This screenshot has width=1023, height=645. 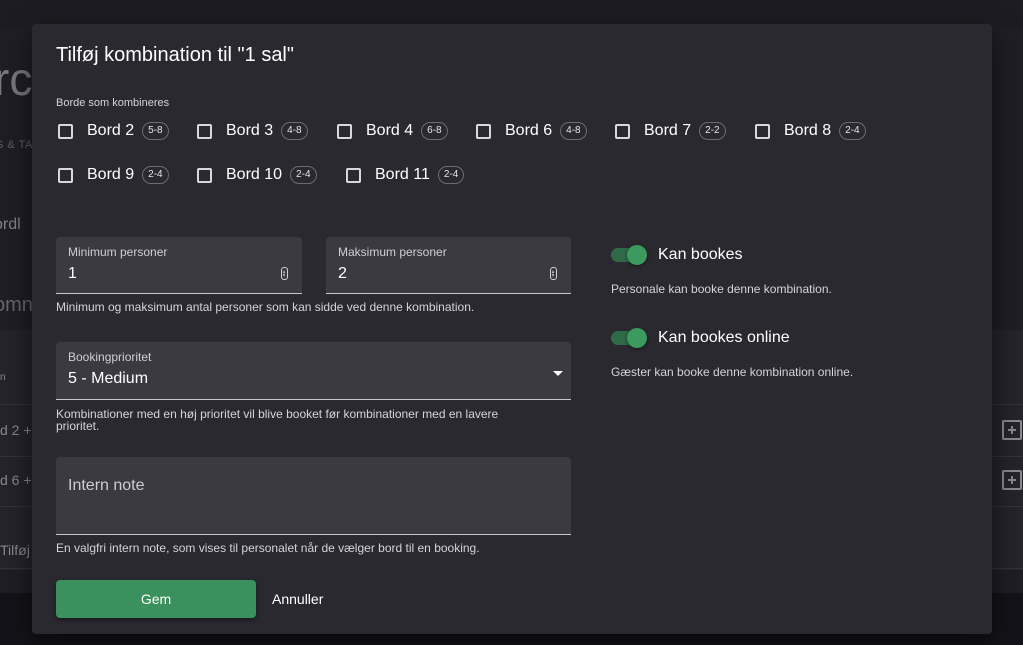 What do you see at coordinates (700, 254) in the screenshot?
I see `bookable-toggle-label: Kan bookes` at bounding box center [700, 254].